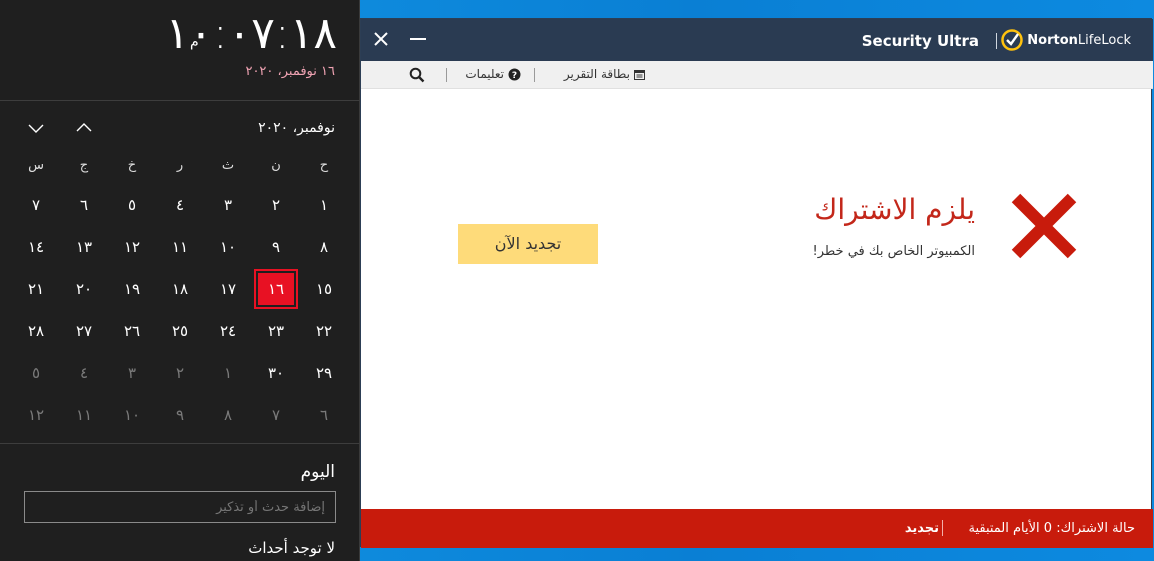  What do you see at coordinates (194, 42) in the screenshot?
I see `clock-ampm: م` at bounding box center [194, 42].